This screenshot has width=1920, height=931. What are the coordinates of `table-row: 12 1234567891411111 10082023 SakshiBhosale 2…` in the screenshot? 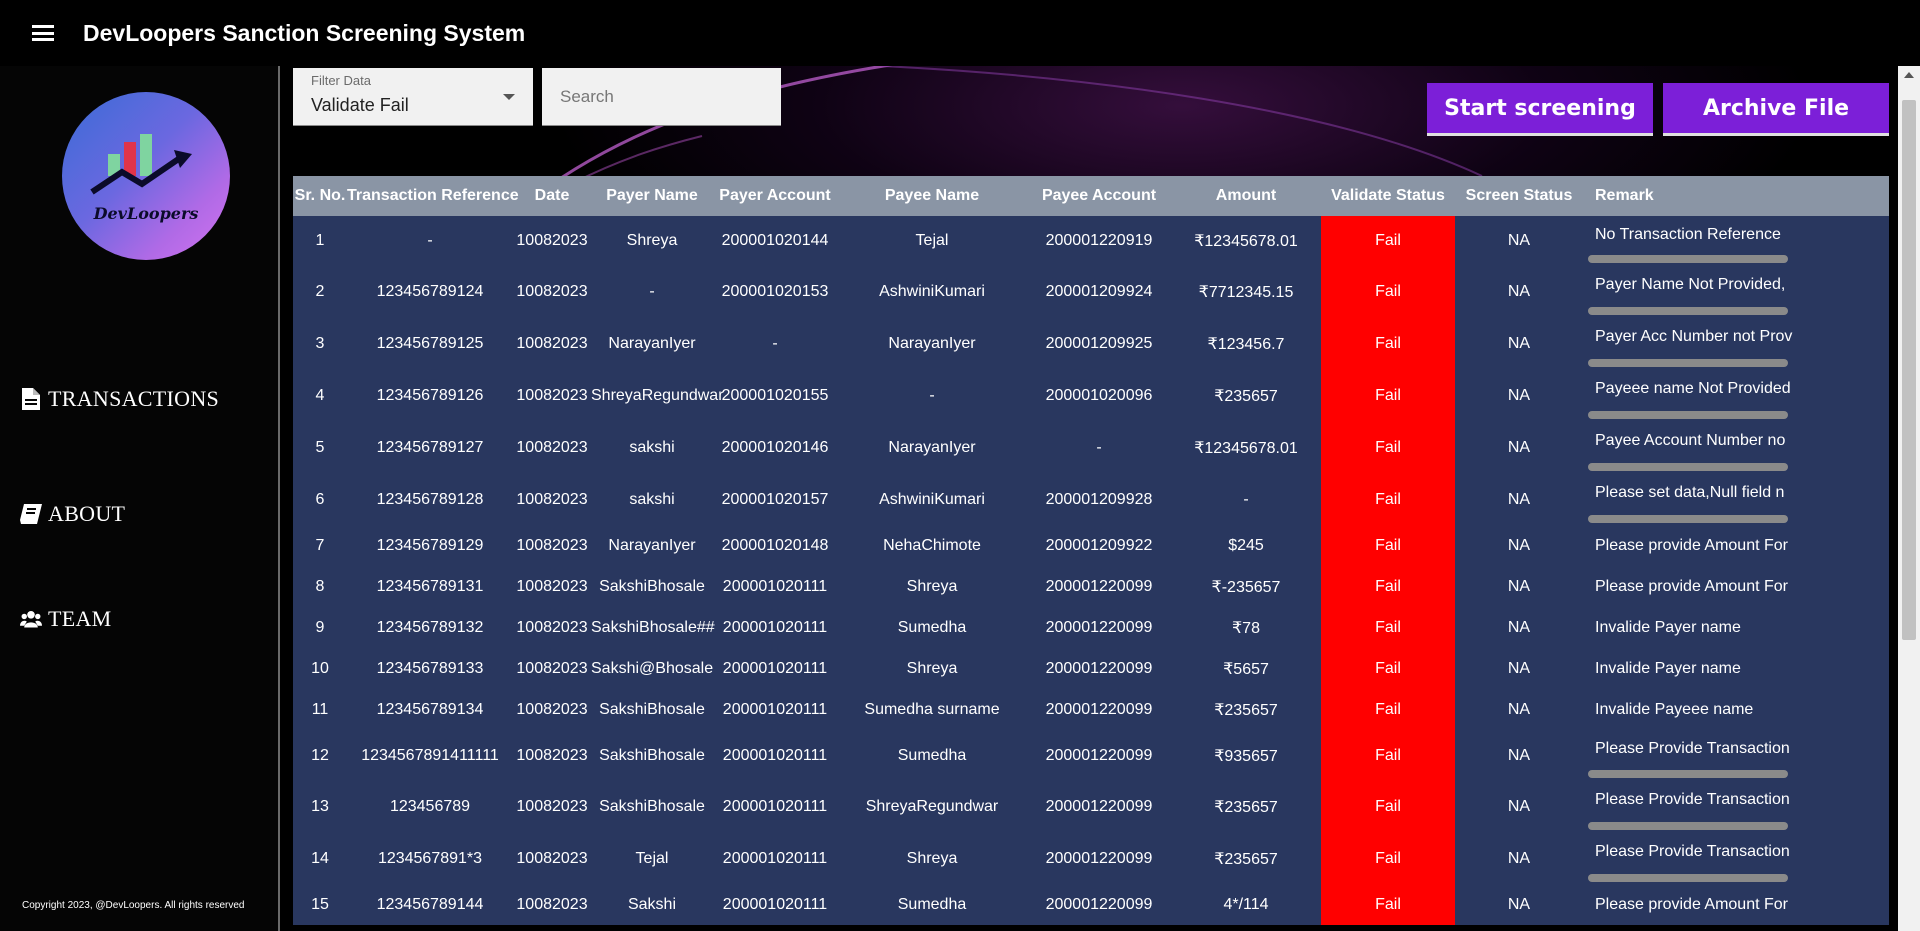 It's located at (1091, 755).